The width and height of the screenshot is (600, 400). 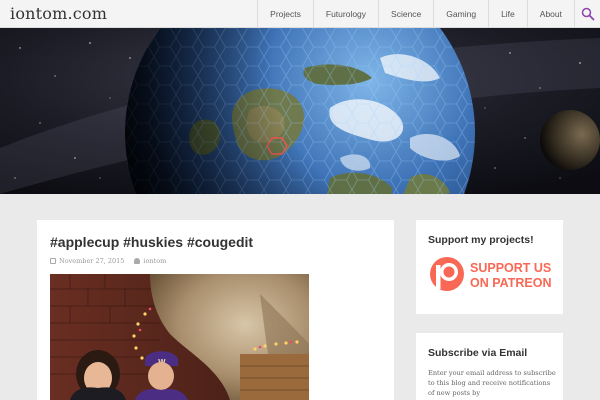 What do you see at coordinates (510, 268) in the screenshot?
I see `patreon-line-1: SUPPORT US` at bounding box center [510, 268].